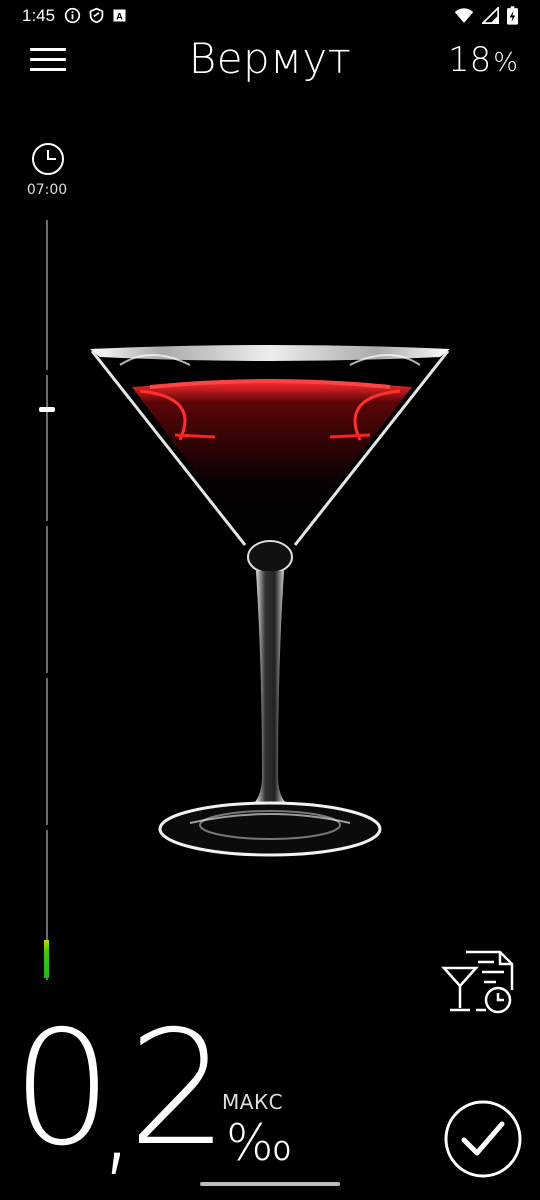 The height and width of the screenshot is (1200, 540). I want to click on wifi-icon, so click(464, 15).